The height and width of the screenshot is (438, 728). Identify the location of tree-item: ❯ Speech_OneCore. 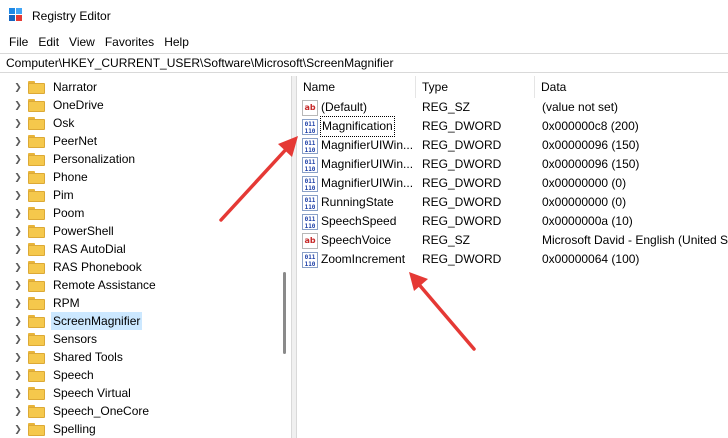
(140, 411).